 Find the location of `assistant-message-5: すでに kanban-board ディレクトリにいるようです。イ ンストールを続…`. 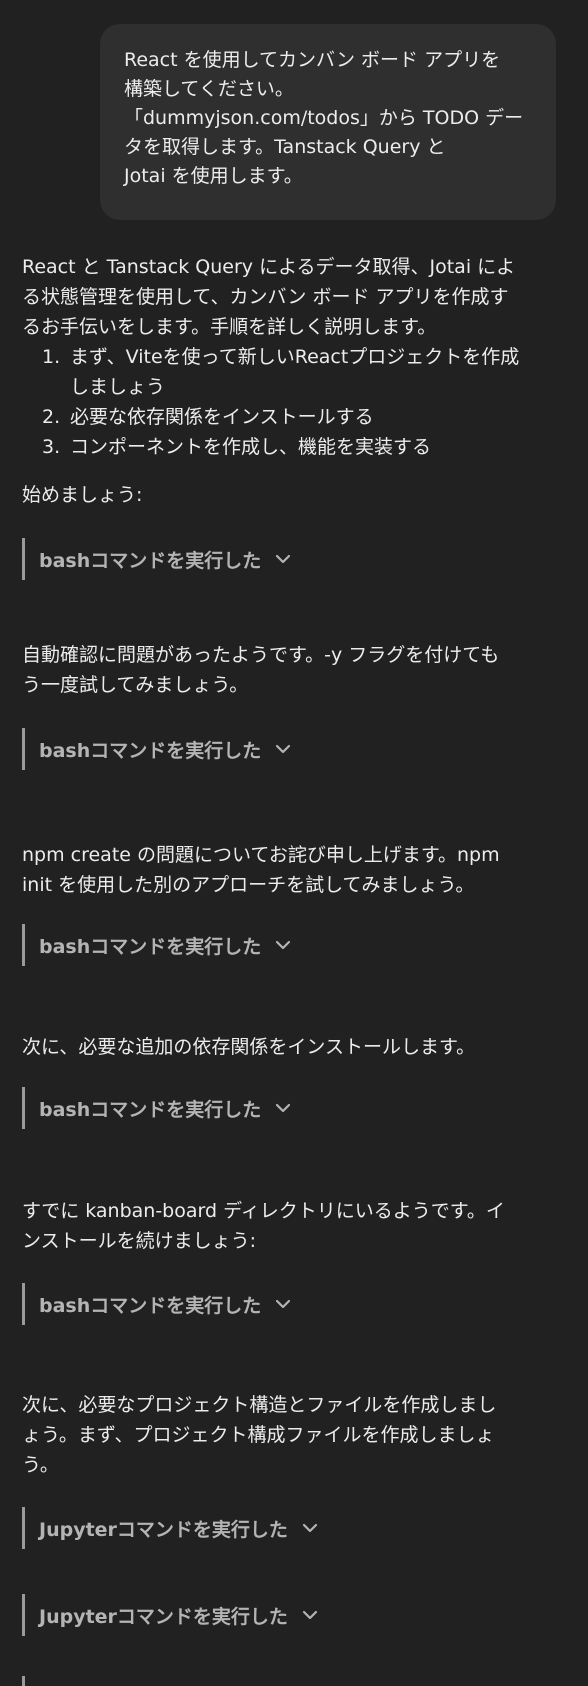

assistant-message-5: すでに kanban-board ディレクトリにいるようです。イ ンストールを続… is located at coordinates (296, 1226).